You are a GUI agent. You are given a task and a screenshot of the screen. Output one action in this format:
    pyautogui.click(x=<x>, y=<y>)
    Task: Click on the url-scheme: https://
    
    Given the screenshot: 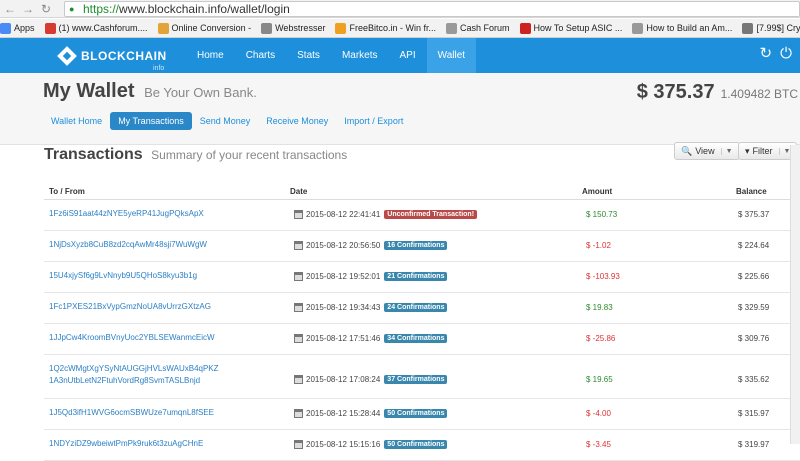 What is the action you would take?
    pyautogui.click(x=101, y=9)
    